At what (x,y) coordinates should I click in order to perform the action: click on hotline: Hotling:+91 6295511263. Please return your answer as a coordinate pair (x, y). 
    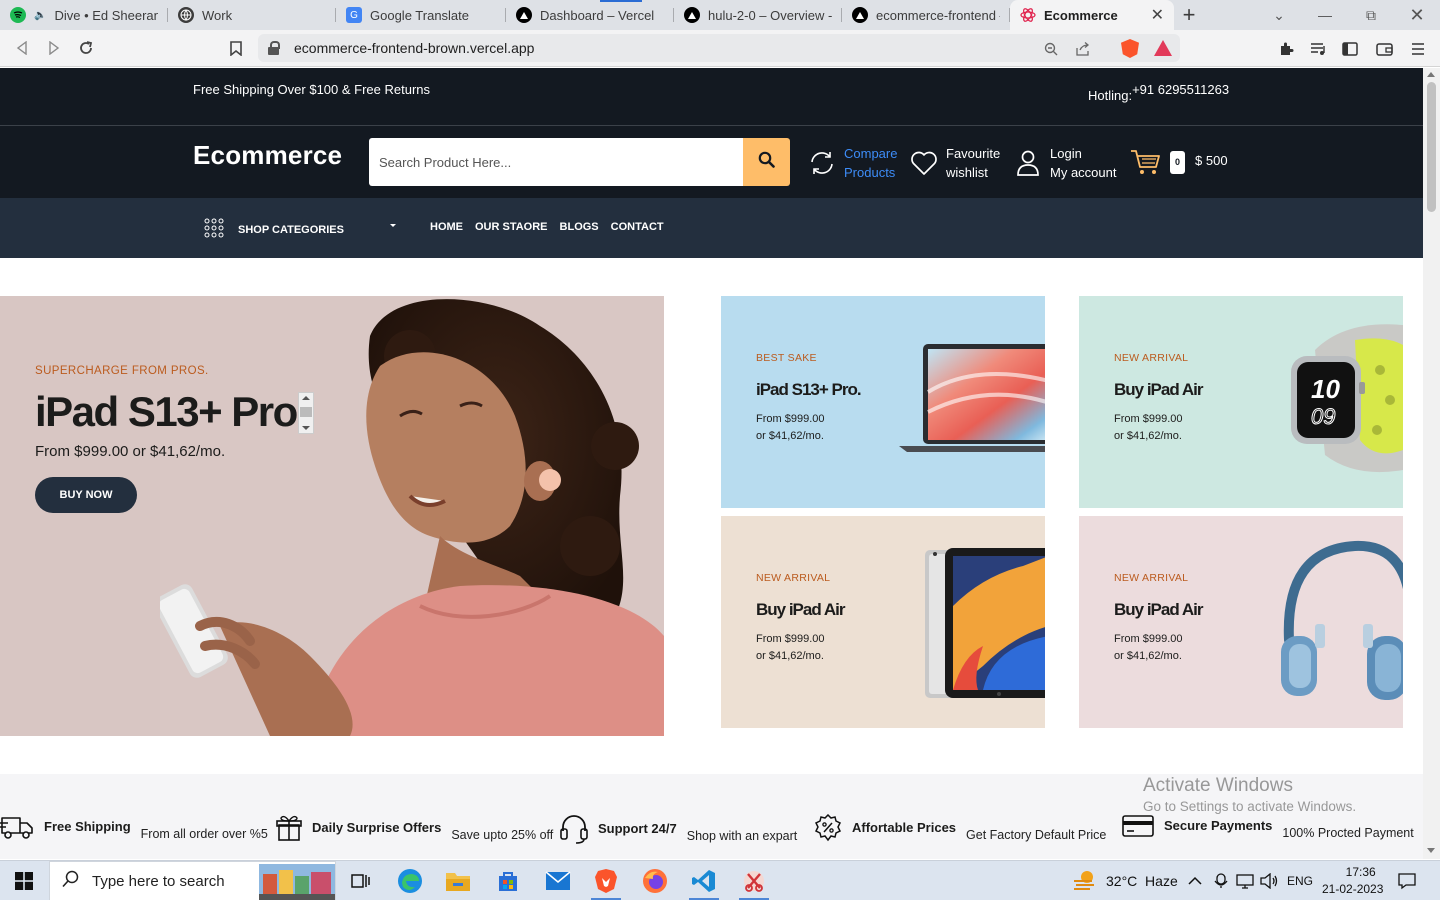
    Looking at the image, I should click on (1158, 92).